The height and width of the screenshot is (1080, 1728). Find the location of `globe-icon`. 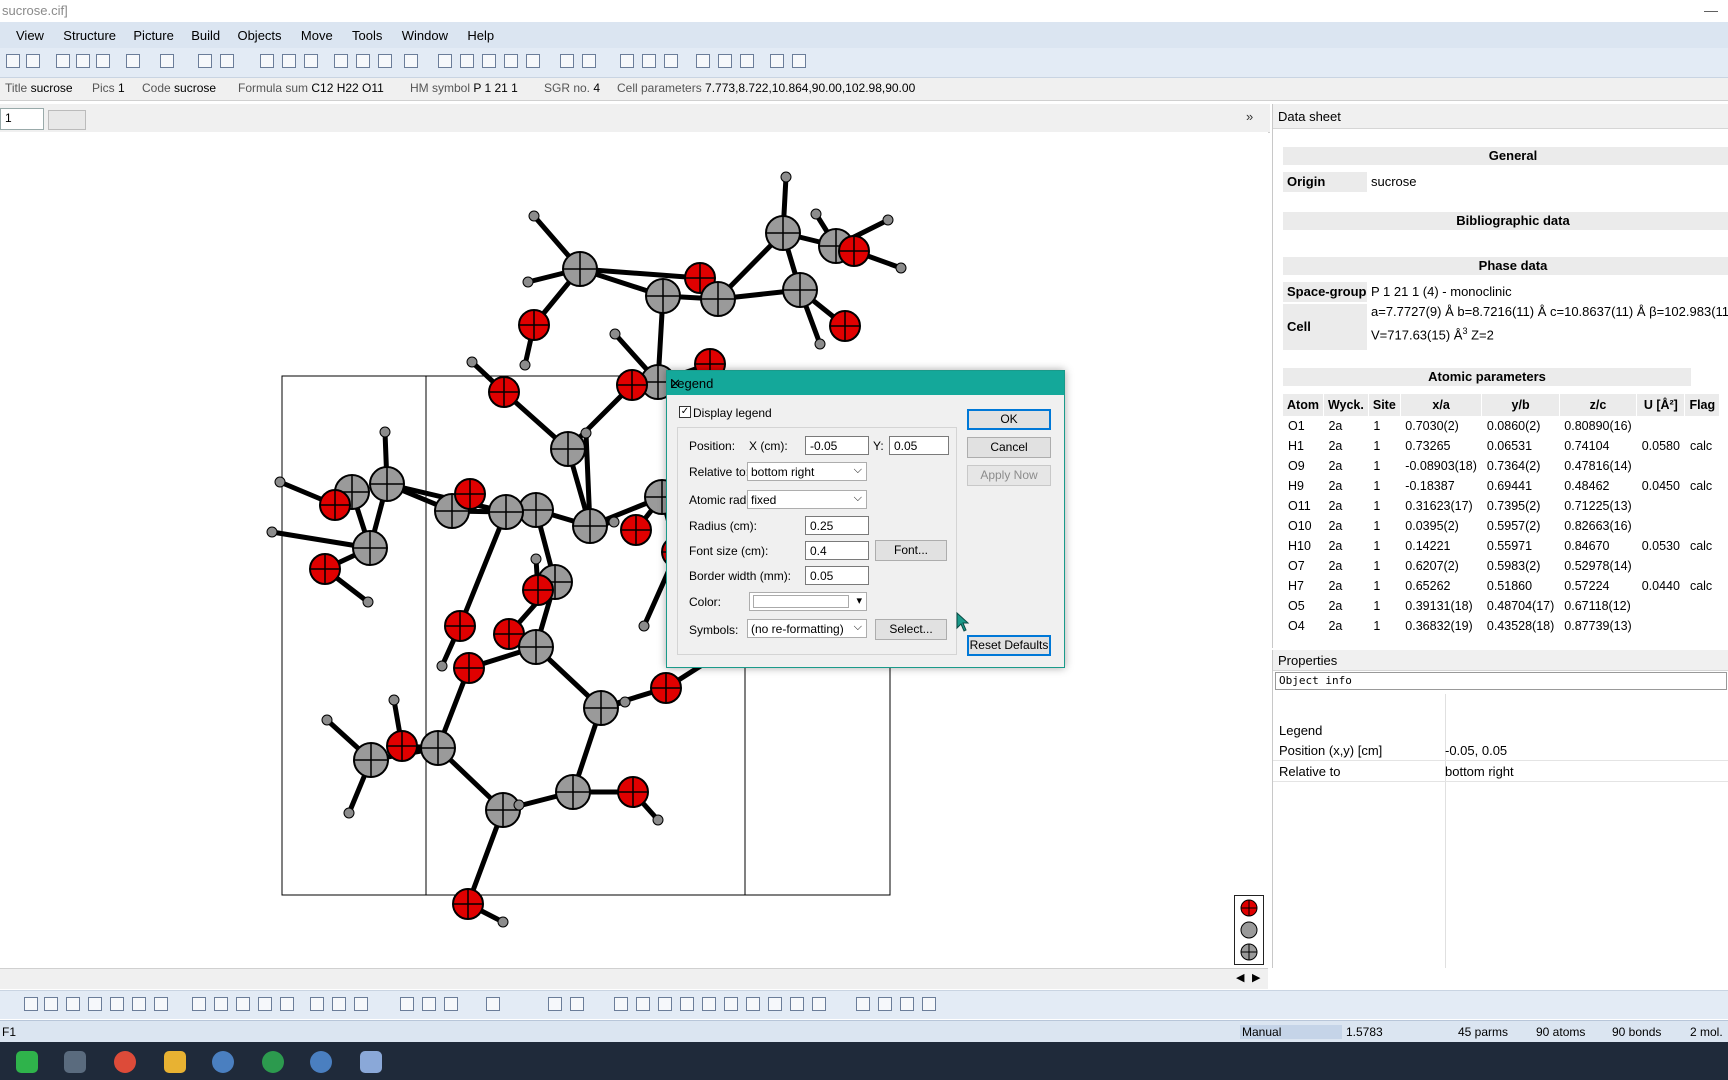

globe-icon is located at coordinates (533, 61).